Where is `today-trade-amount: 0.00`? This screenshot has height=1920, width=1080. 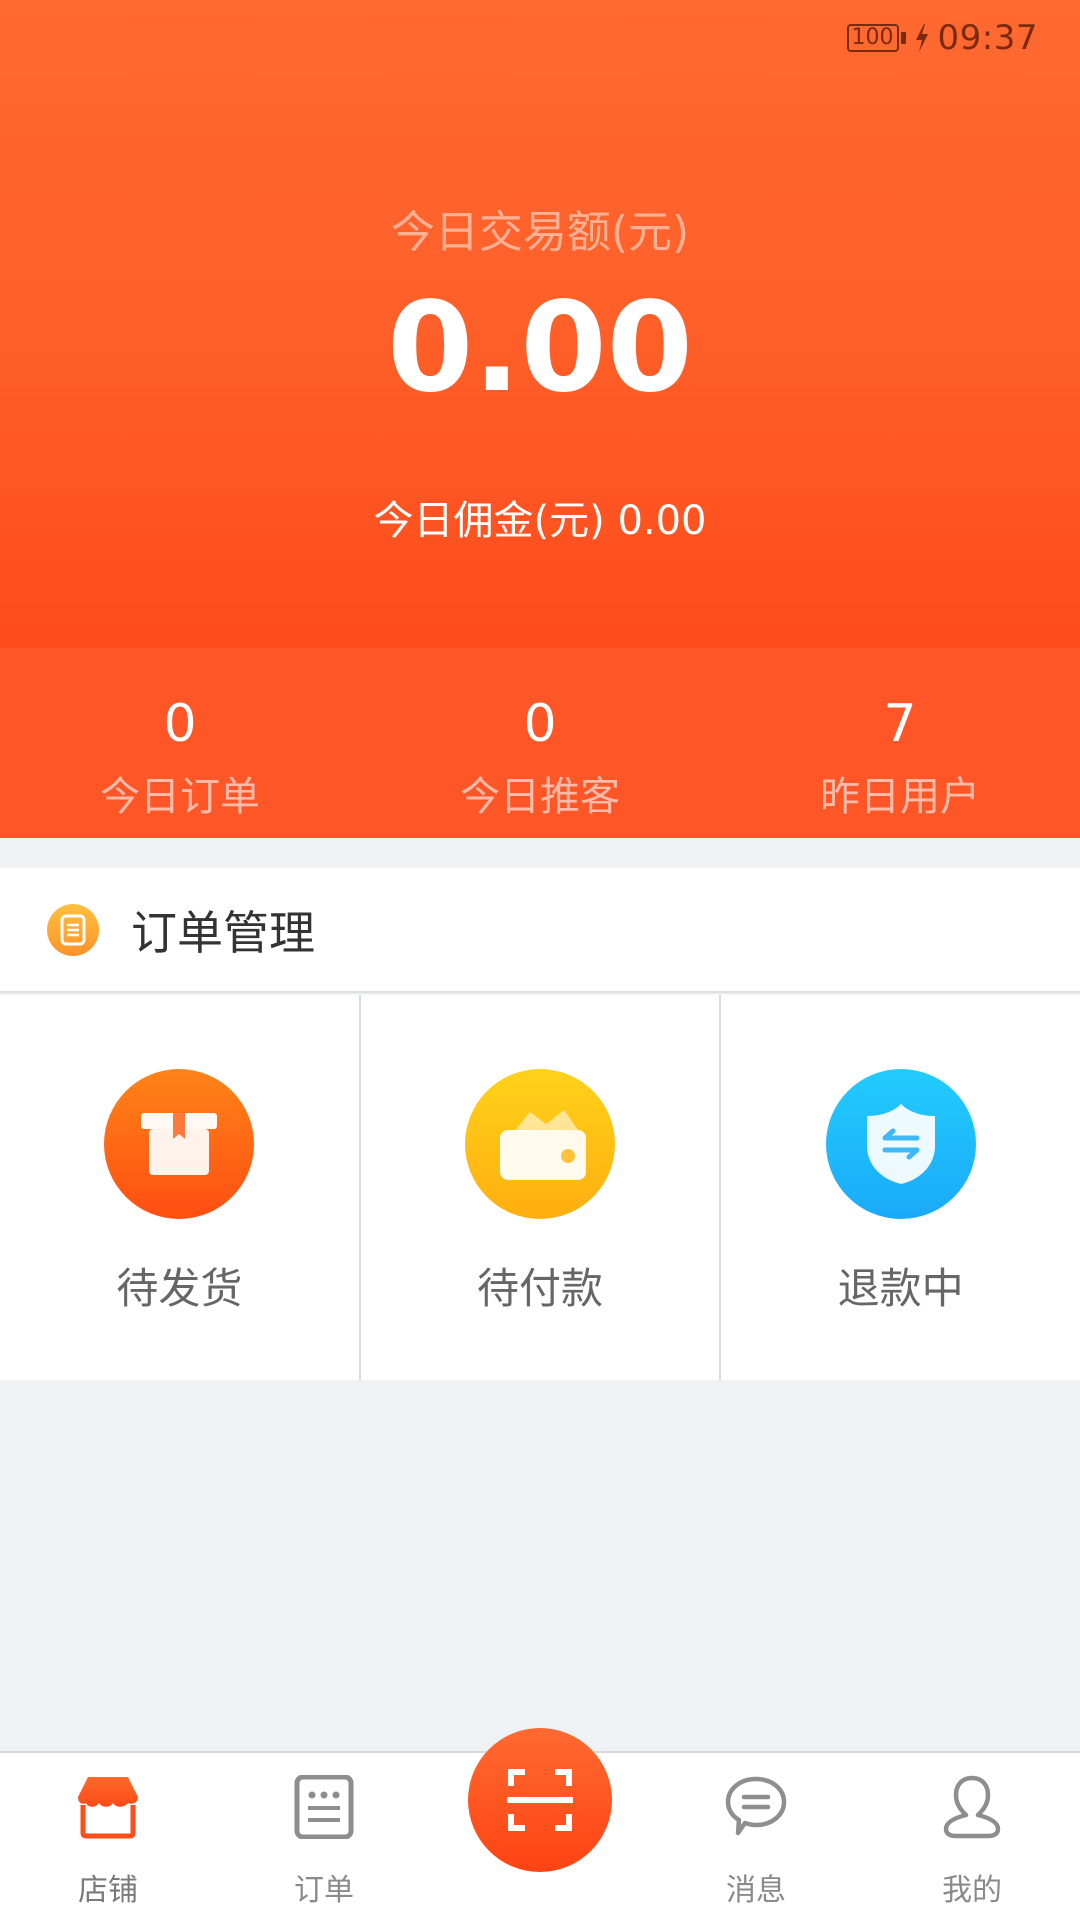
today-trade-amount: 0.00 is located at coordinates (540, 348).